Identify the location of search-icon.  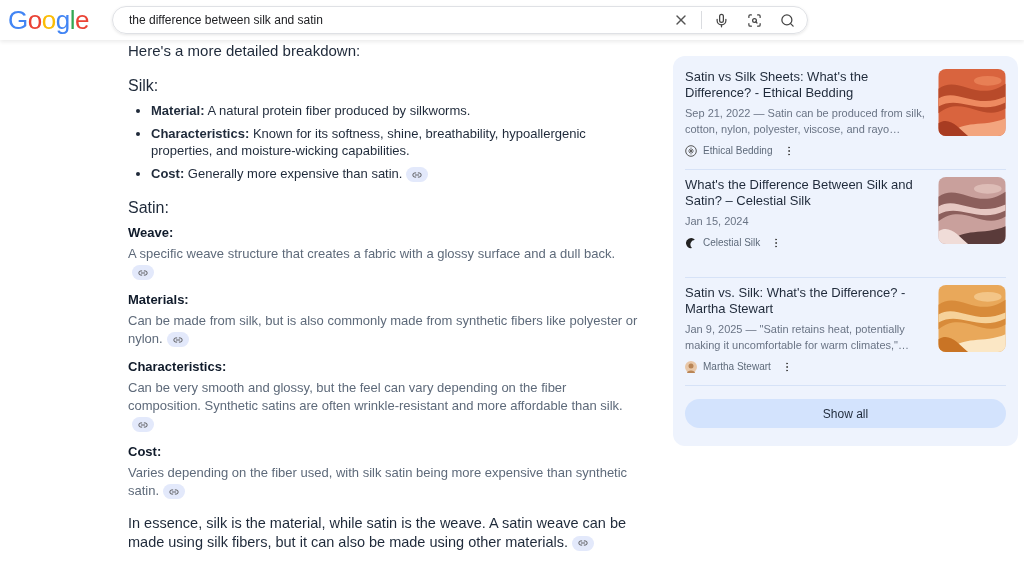
(787, 20).